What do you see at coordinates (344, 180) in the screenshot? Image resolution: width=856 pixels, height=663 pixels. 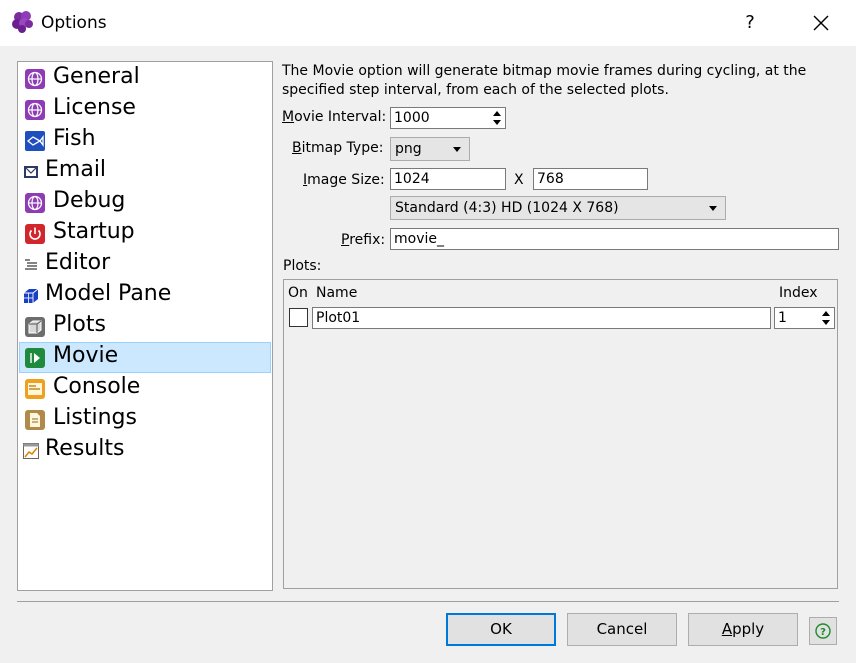 I see `image-size-label: Image Size:` at bounding box center [344, 180].